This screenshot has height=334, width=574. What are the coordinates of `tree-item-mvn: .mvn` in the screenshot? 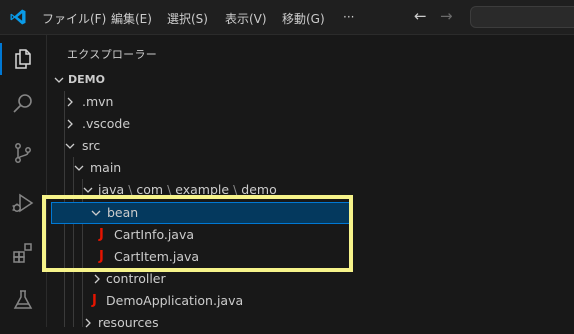 It's located at (310, 102).